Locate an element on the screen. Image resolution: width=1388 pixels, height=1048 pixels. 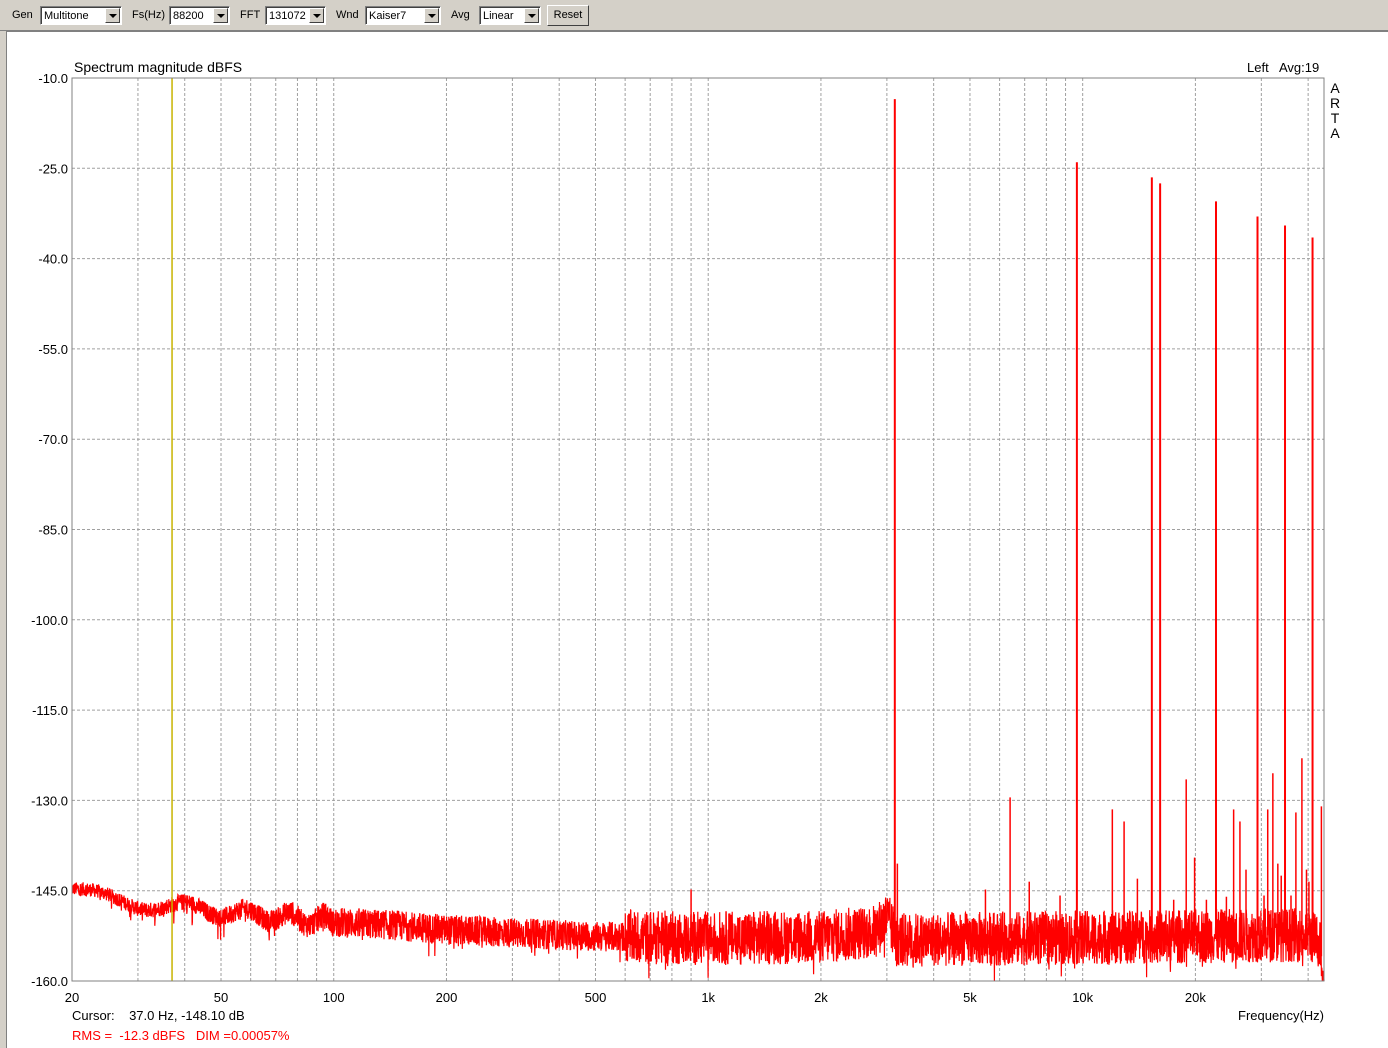
y-tick-label: -55.0 is located at coordinates (53, 349).